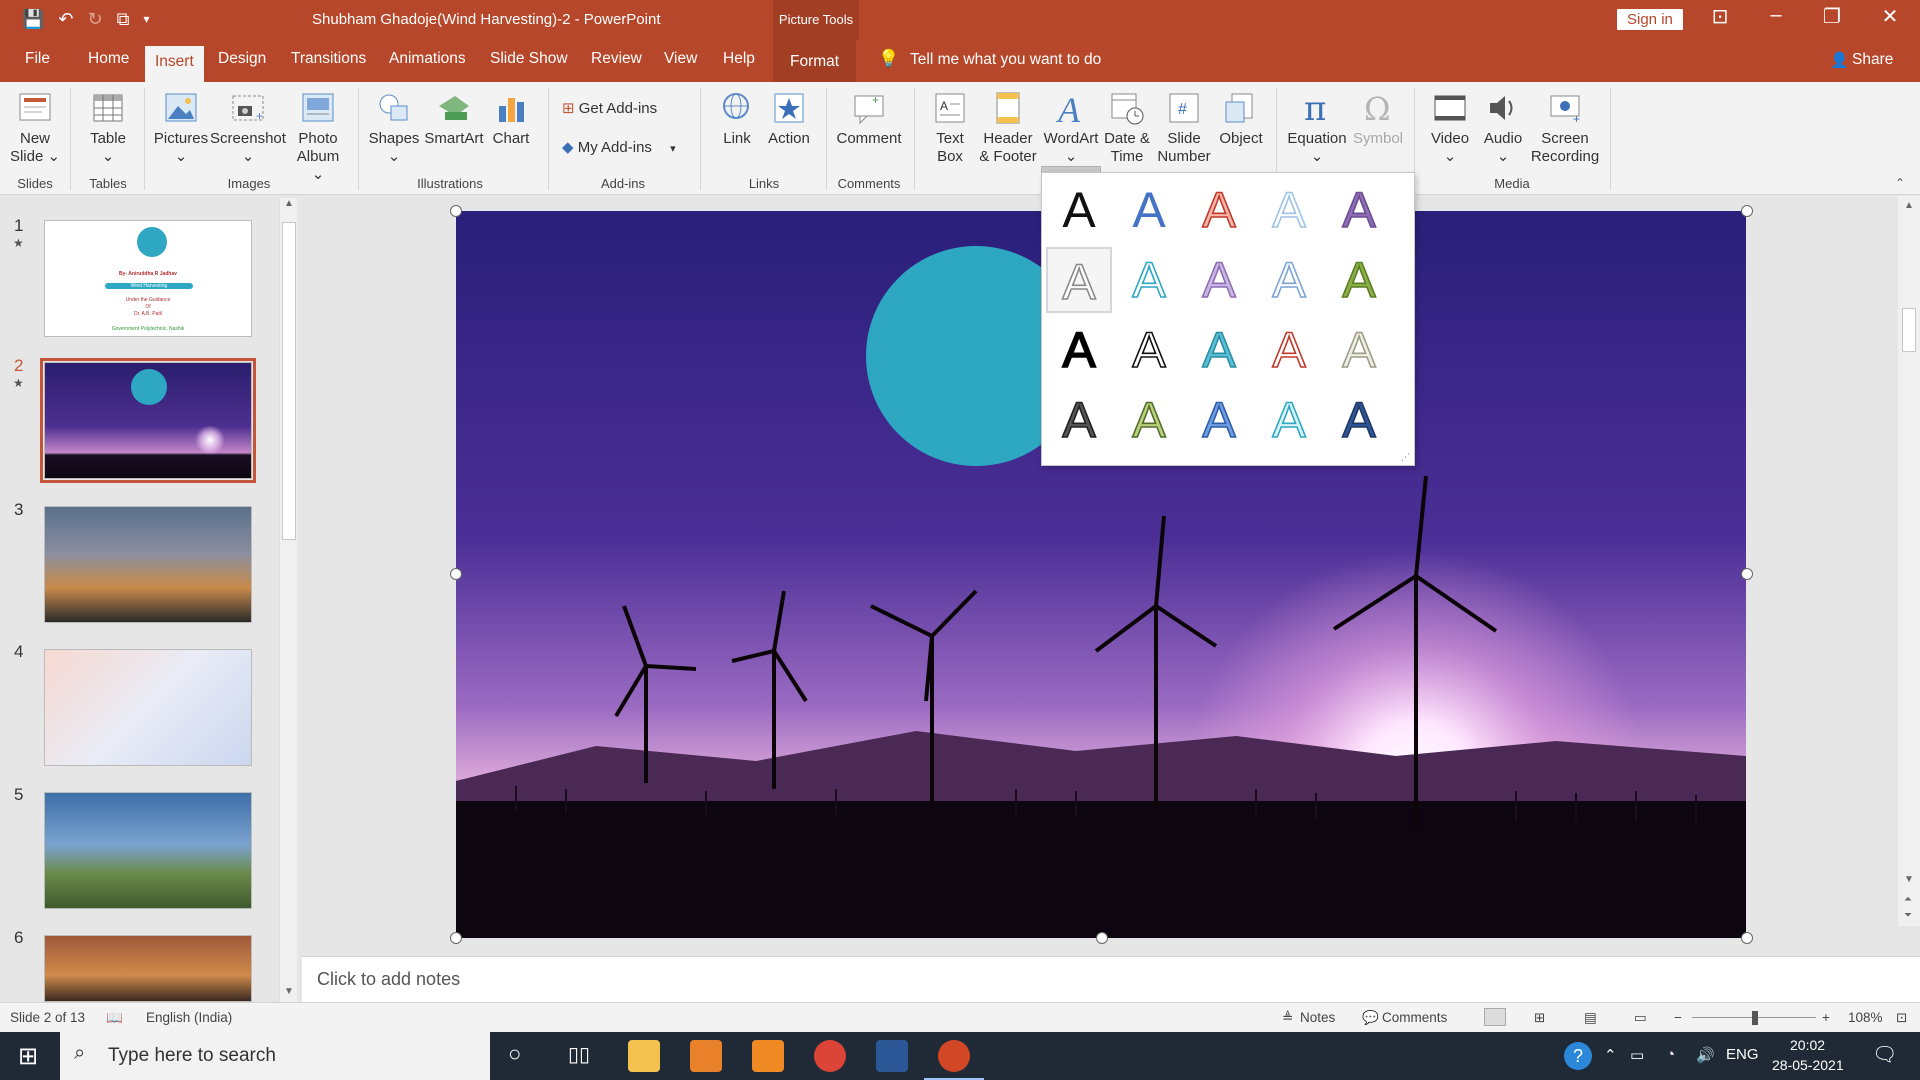 Image resolution: width=1920 pixels, height=1080 pixels. I want to click on tab-slide-show: Slide Show, so click(529, 59).